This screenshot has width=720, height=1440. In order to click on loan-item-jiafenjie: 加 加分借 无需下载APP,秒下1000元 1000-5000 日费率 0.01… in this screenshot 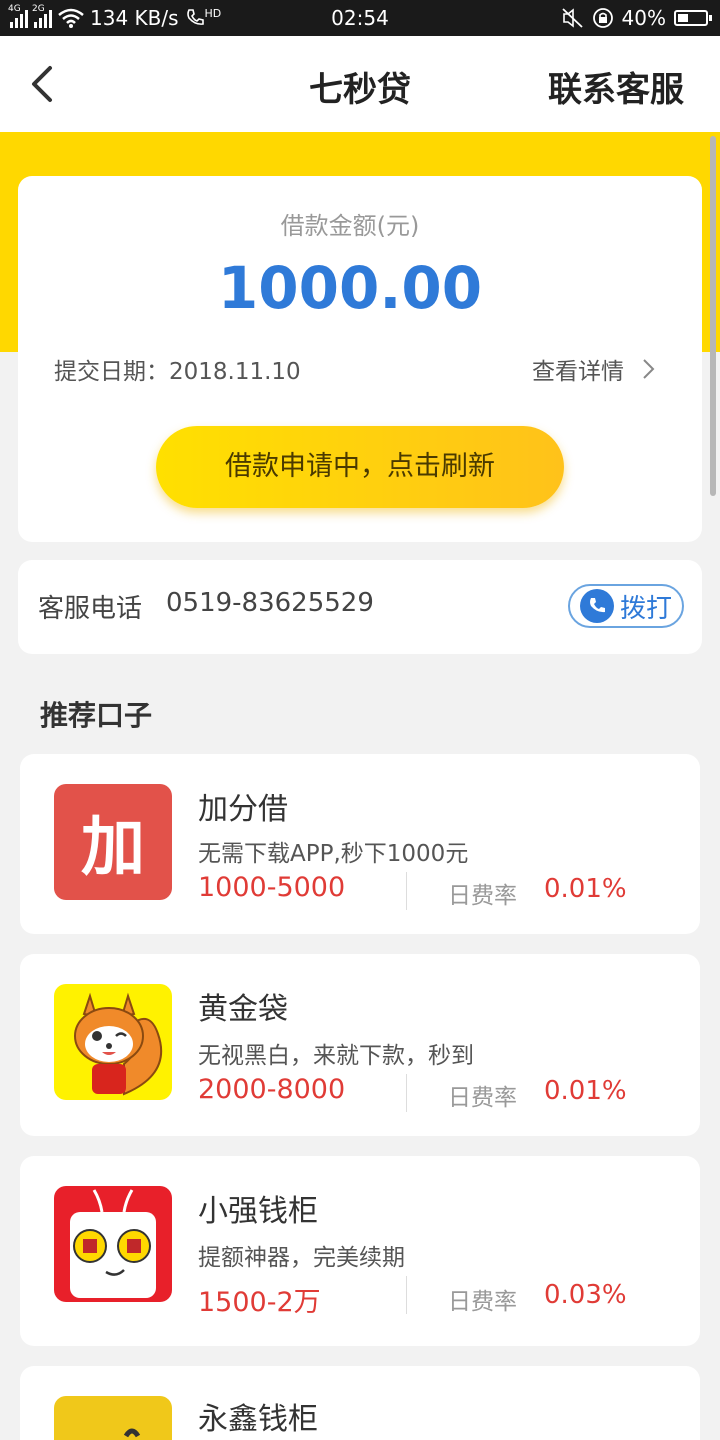, I will do `click(360, 844)`.